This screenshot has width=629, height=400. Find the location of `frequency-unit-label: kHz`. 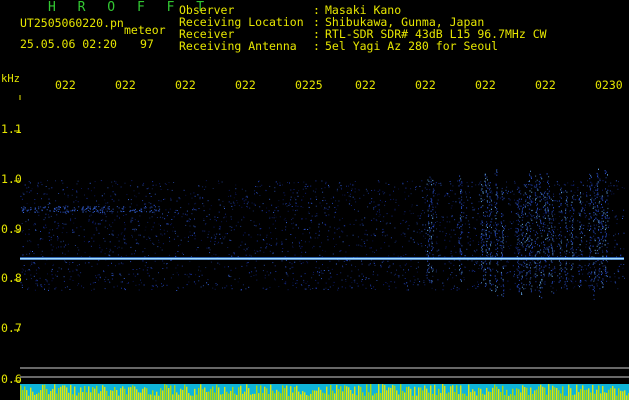

frequency-unit-label: kHz is located at coordinates (10, 79).